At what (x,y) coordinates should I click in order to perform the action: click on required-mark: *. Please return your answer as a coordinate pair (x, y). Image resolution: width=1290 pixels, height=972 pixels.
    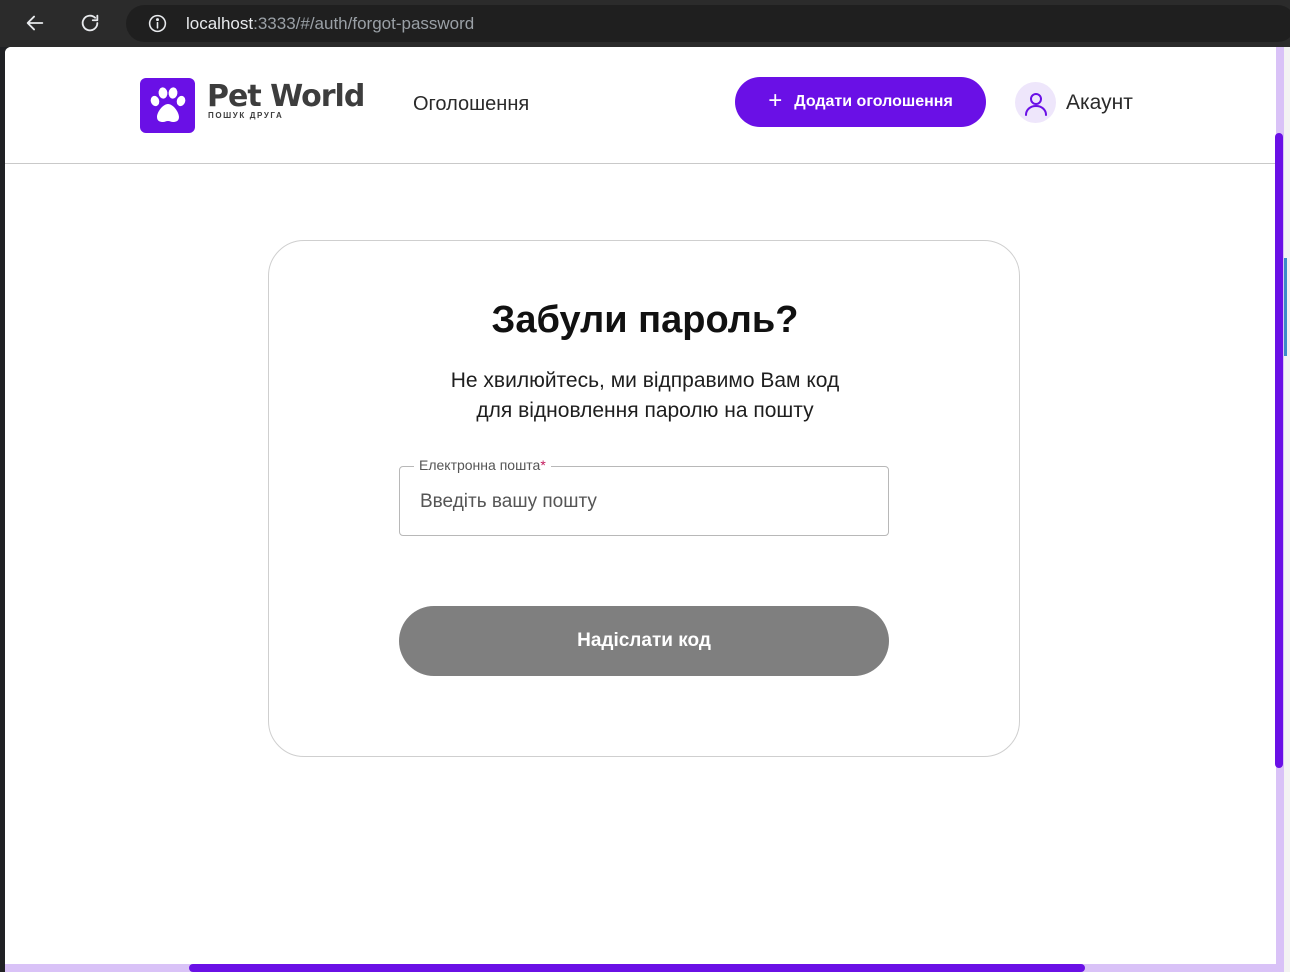
    Looking at the image, I should click on (543, 465).